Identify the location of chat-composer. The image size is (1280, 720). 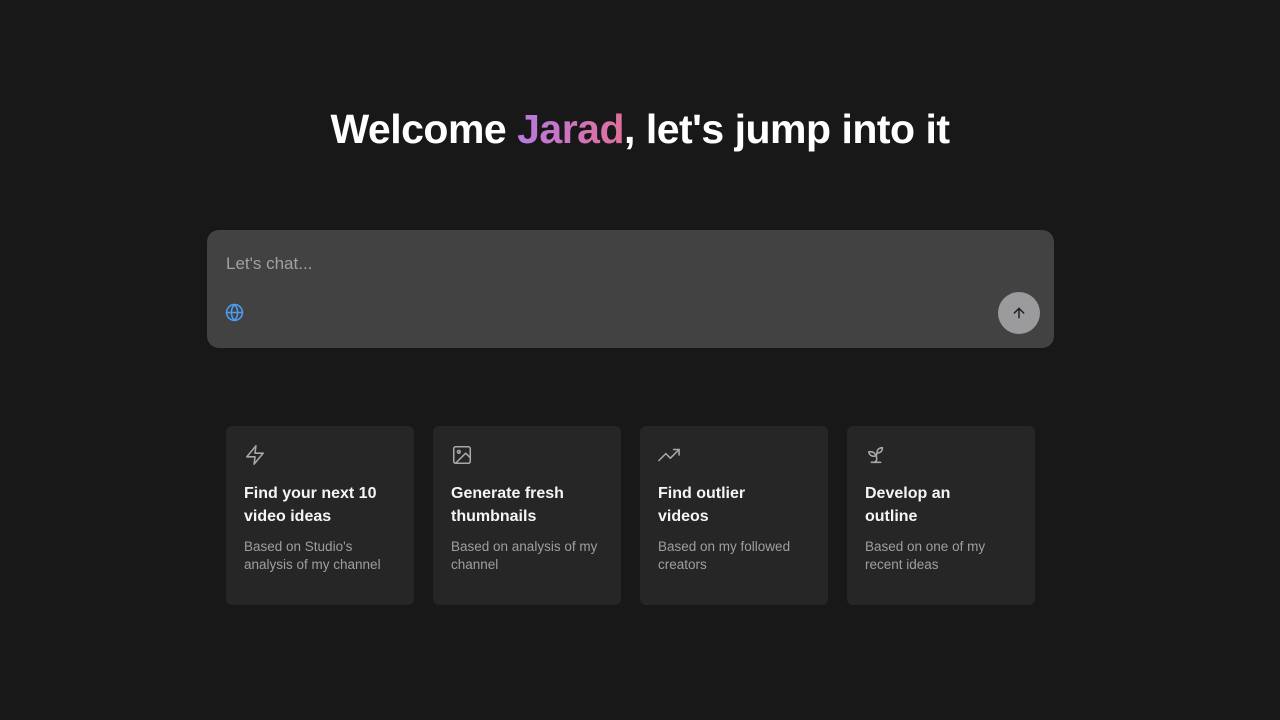
(630, 289).